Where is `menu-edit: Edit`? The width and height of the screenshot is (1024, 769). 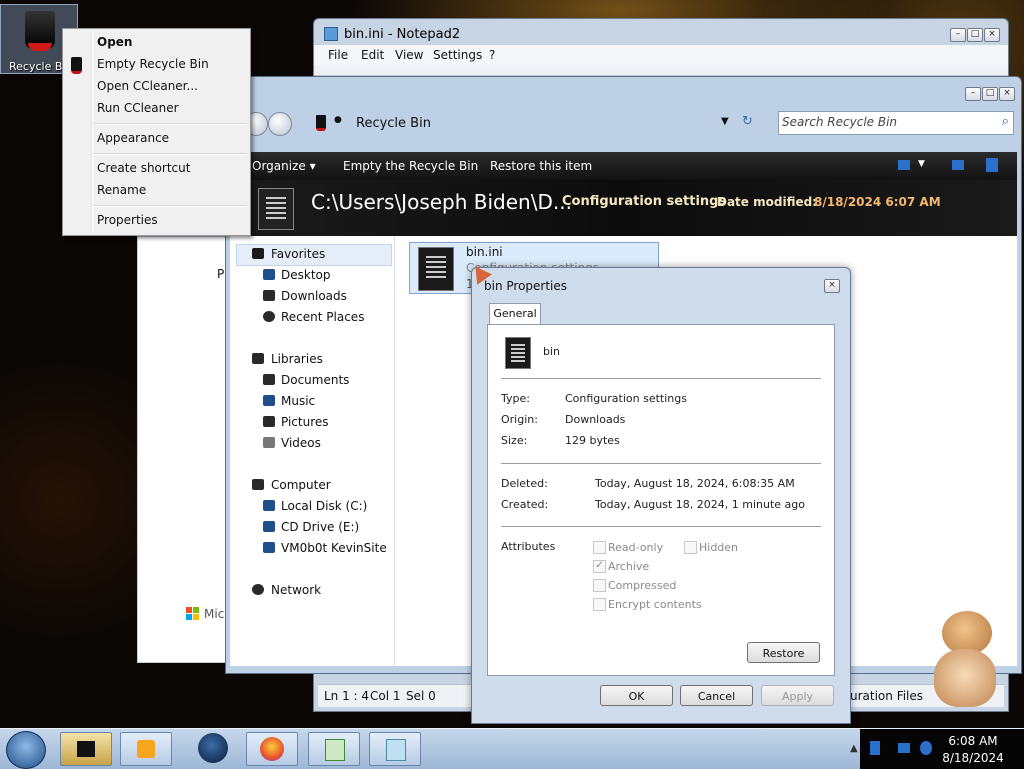
menu-edit: Edit is located at coordinates (372, 55).